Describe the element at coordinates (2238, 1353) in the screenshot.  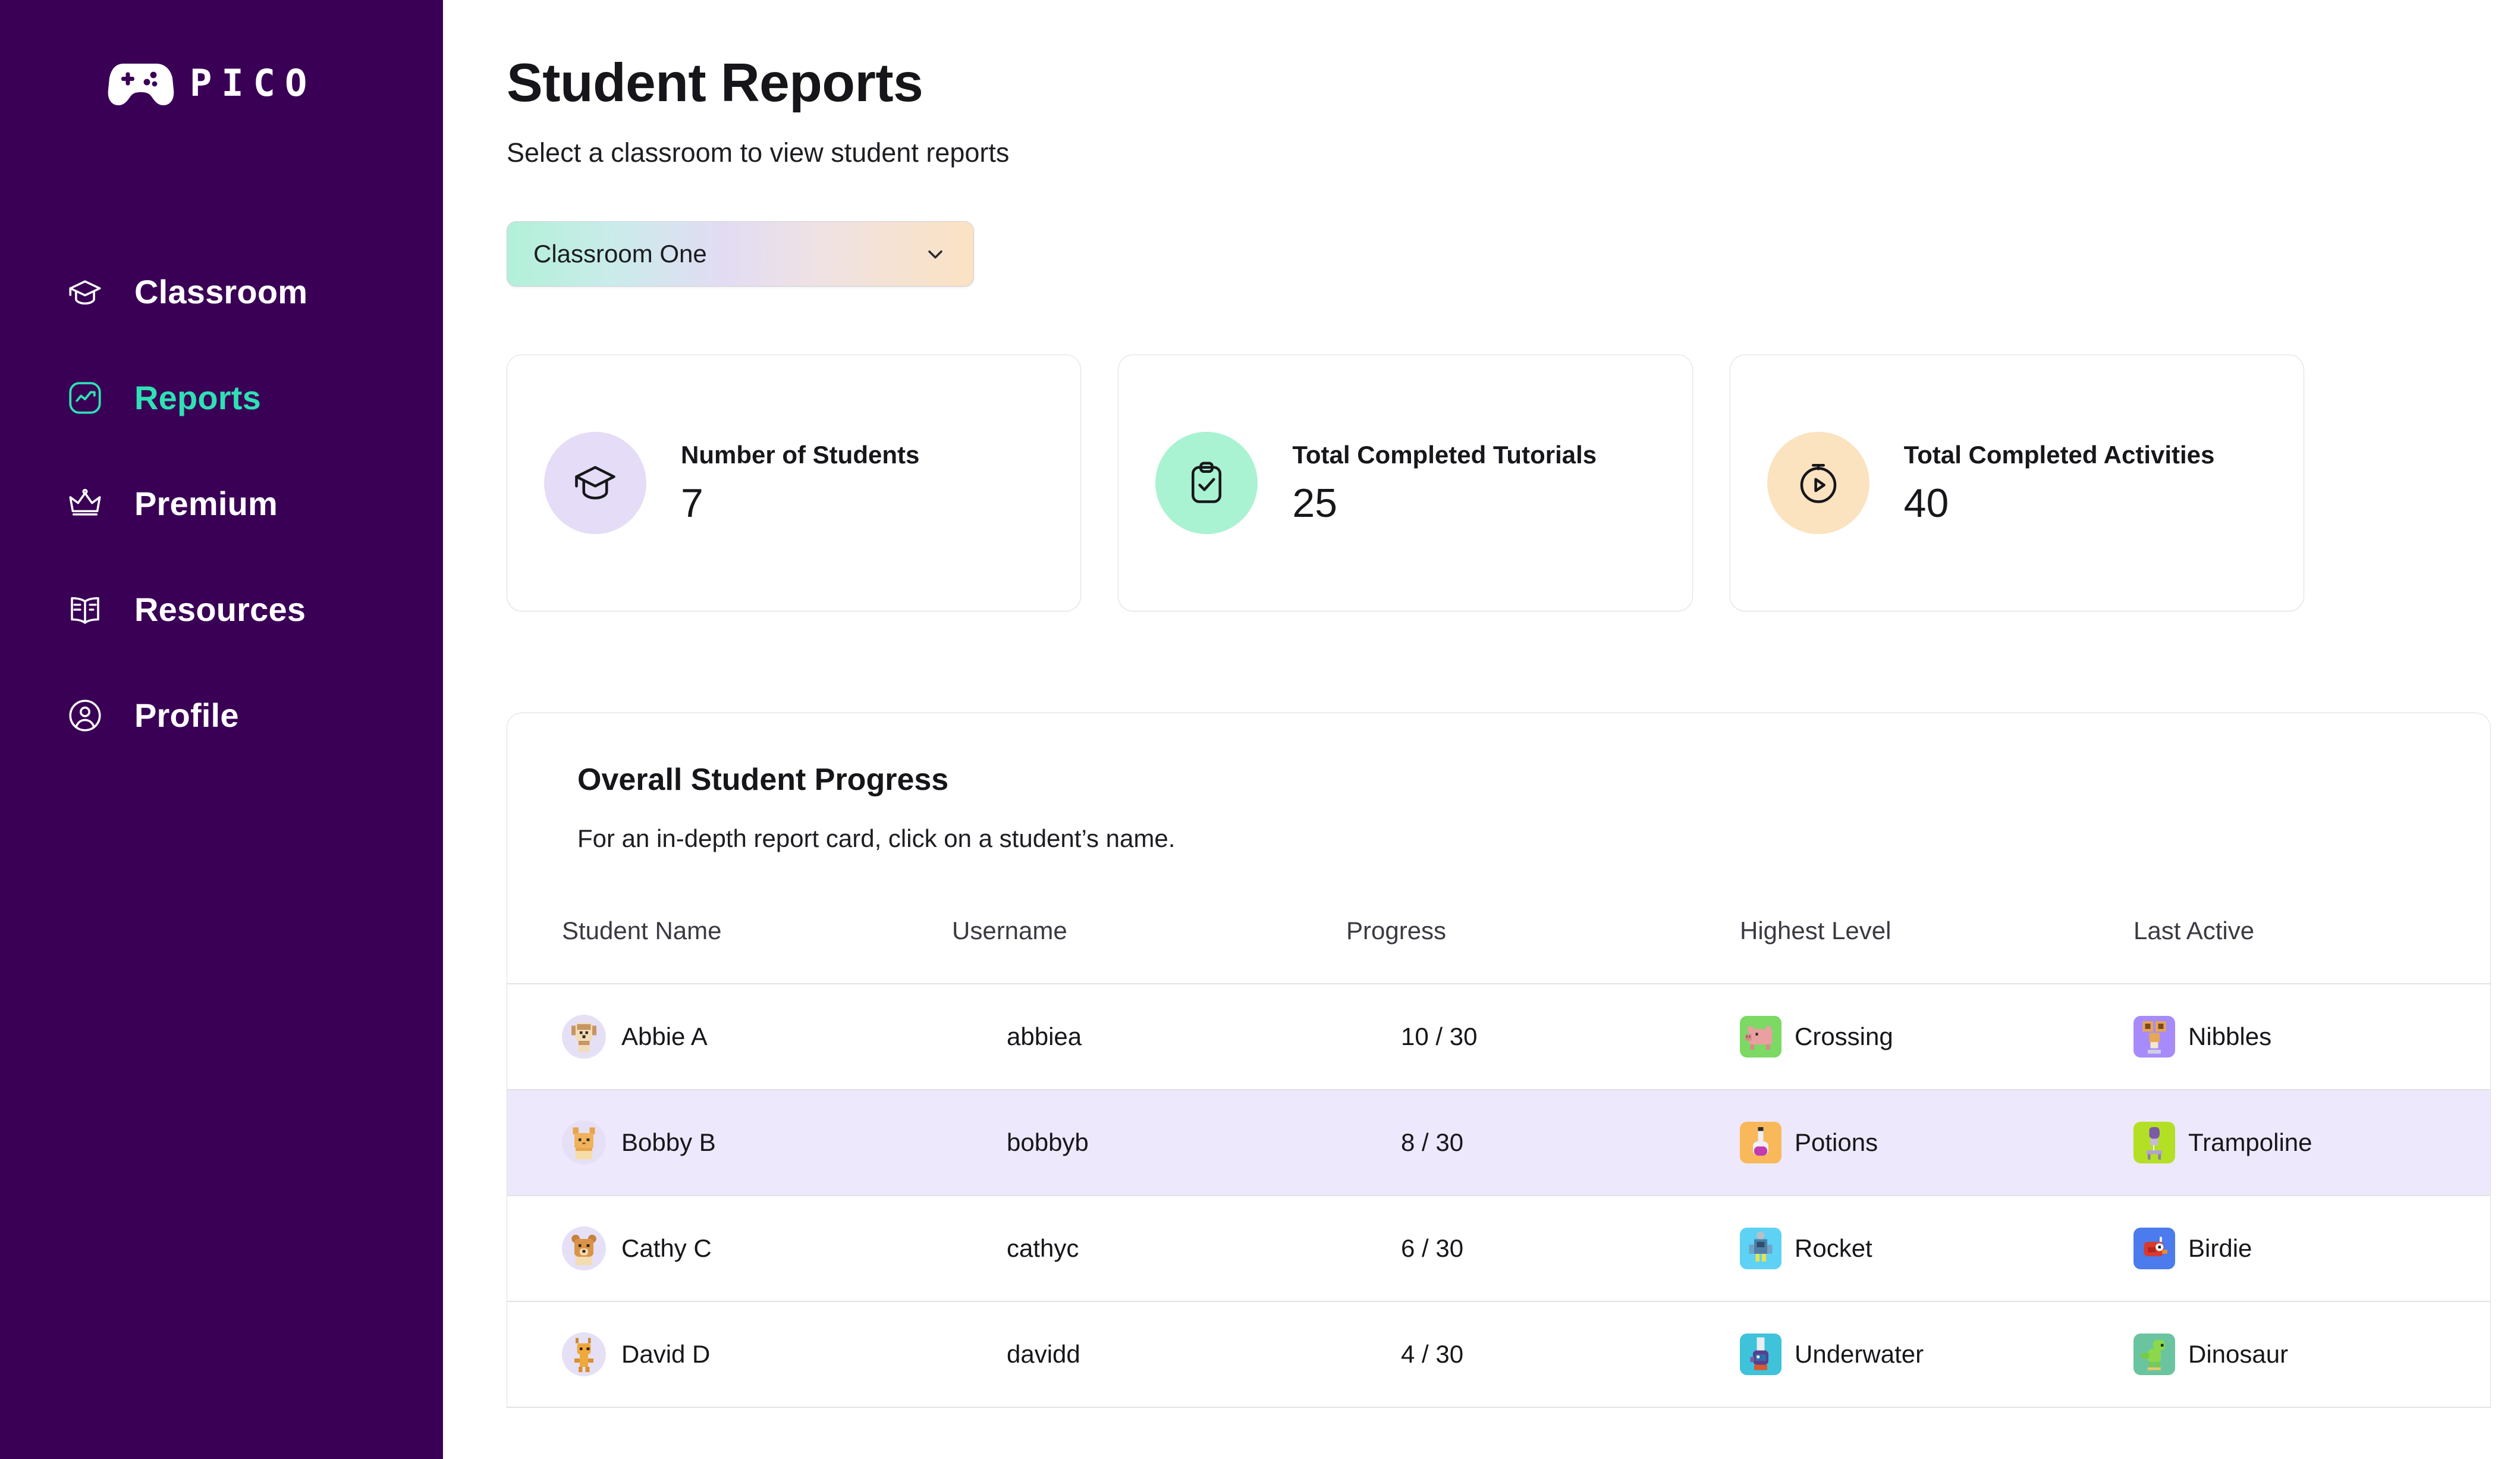
I see `last-active-label: Dinosaur` at that location.